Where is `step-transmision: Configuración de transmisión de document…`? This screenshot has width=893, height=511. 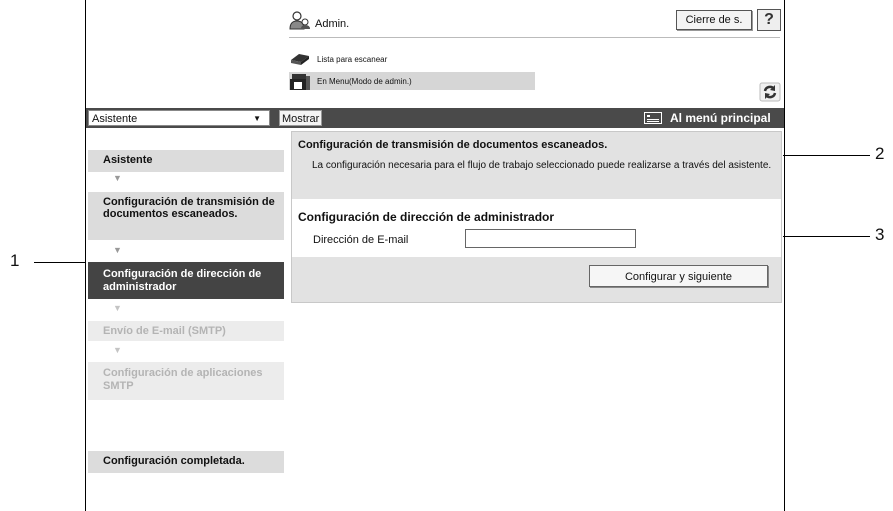 step-transmision: Configuración de transmisión de document… is located at coordinates (186, 216).